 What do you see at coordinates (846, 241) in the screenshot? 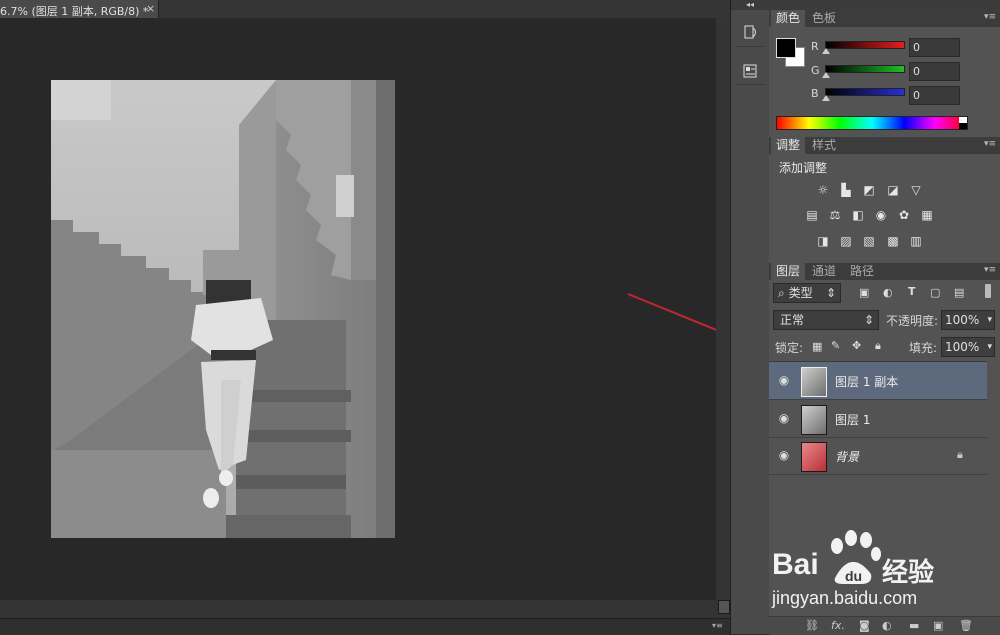
I see `posterize-icon: ▨` at bounding box center [846, 241].